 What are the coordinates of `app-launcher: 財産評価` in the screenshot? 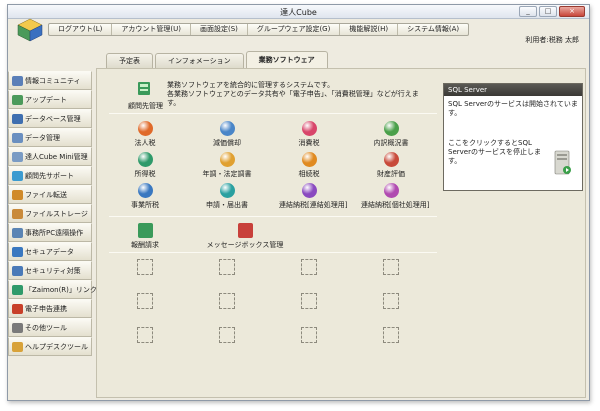 It's located at (391, 165).